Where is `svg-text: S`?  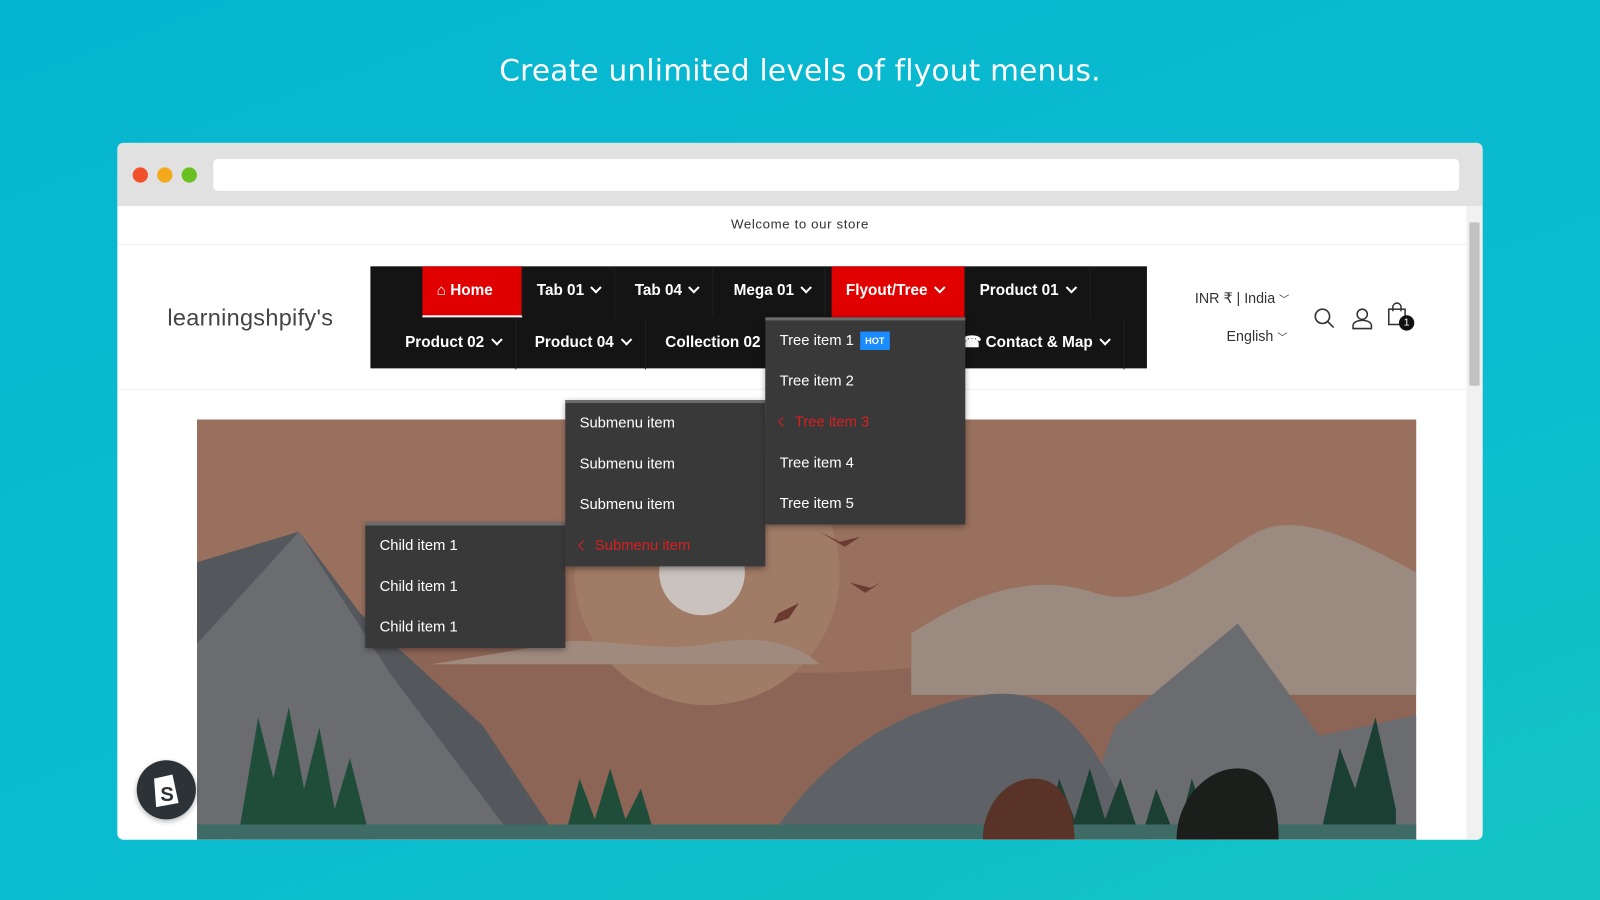
svg-text: S is located at coordinates (167, 795).